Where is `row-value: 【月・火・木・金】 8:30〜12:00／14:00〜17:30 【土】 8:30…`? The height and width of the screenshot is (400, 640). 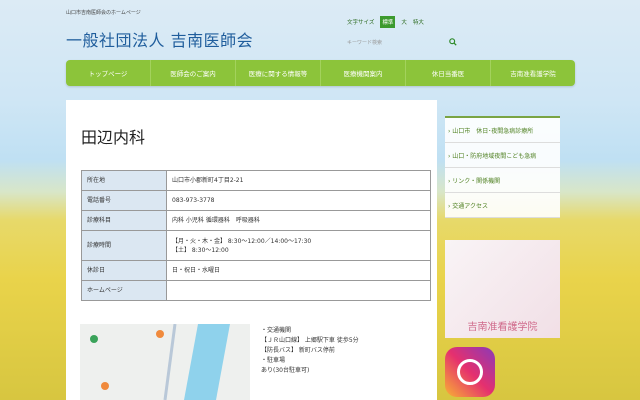 row-value: 【月・火・木・金】 8:30〜12:00／14:00〜17:30 【土】 8:30… is located at coordinates (298, 245).